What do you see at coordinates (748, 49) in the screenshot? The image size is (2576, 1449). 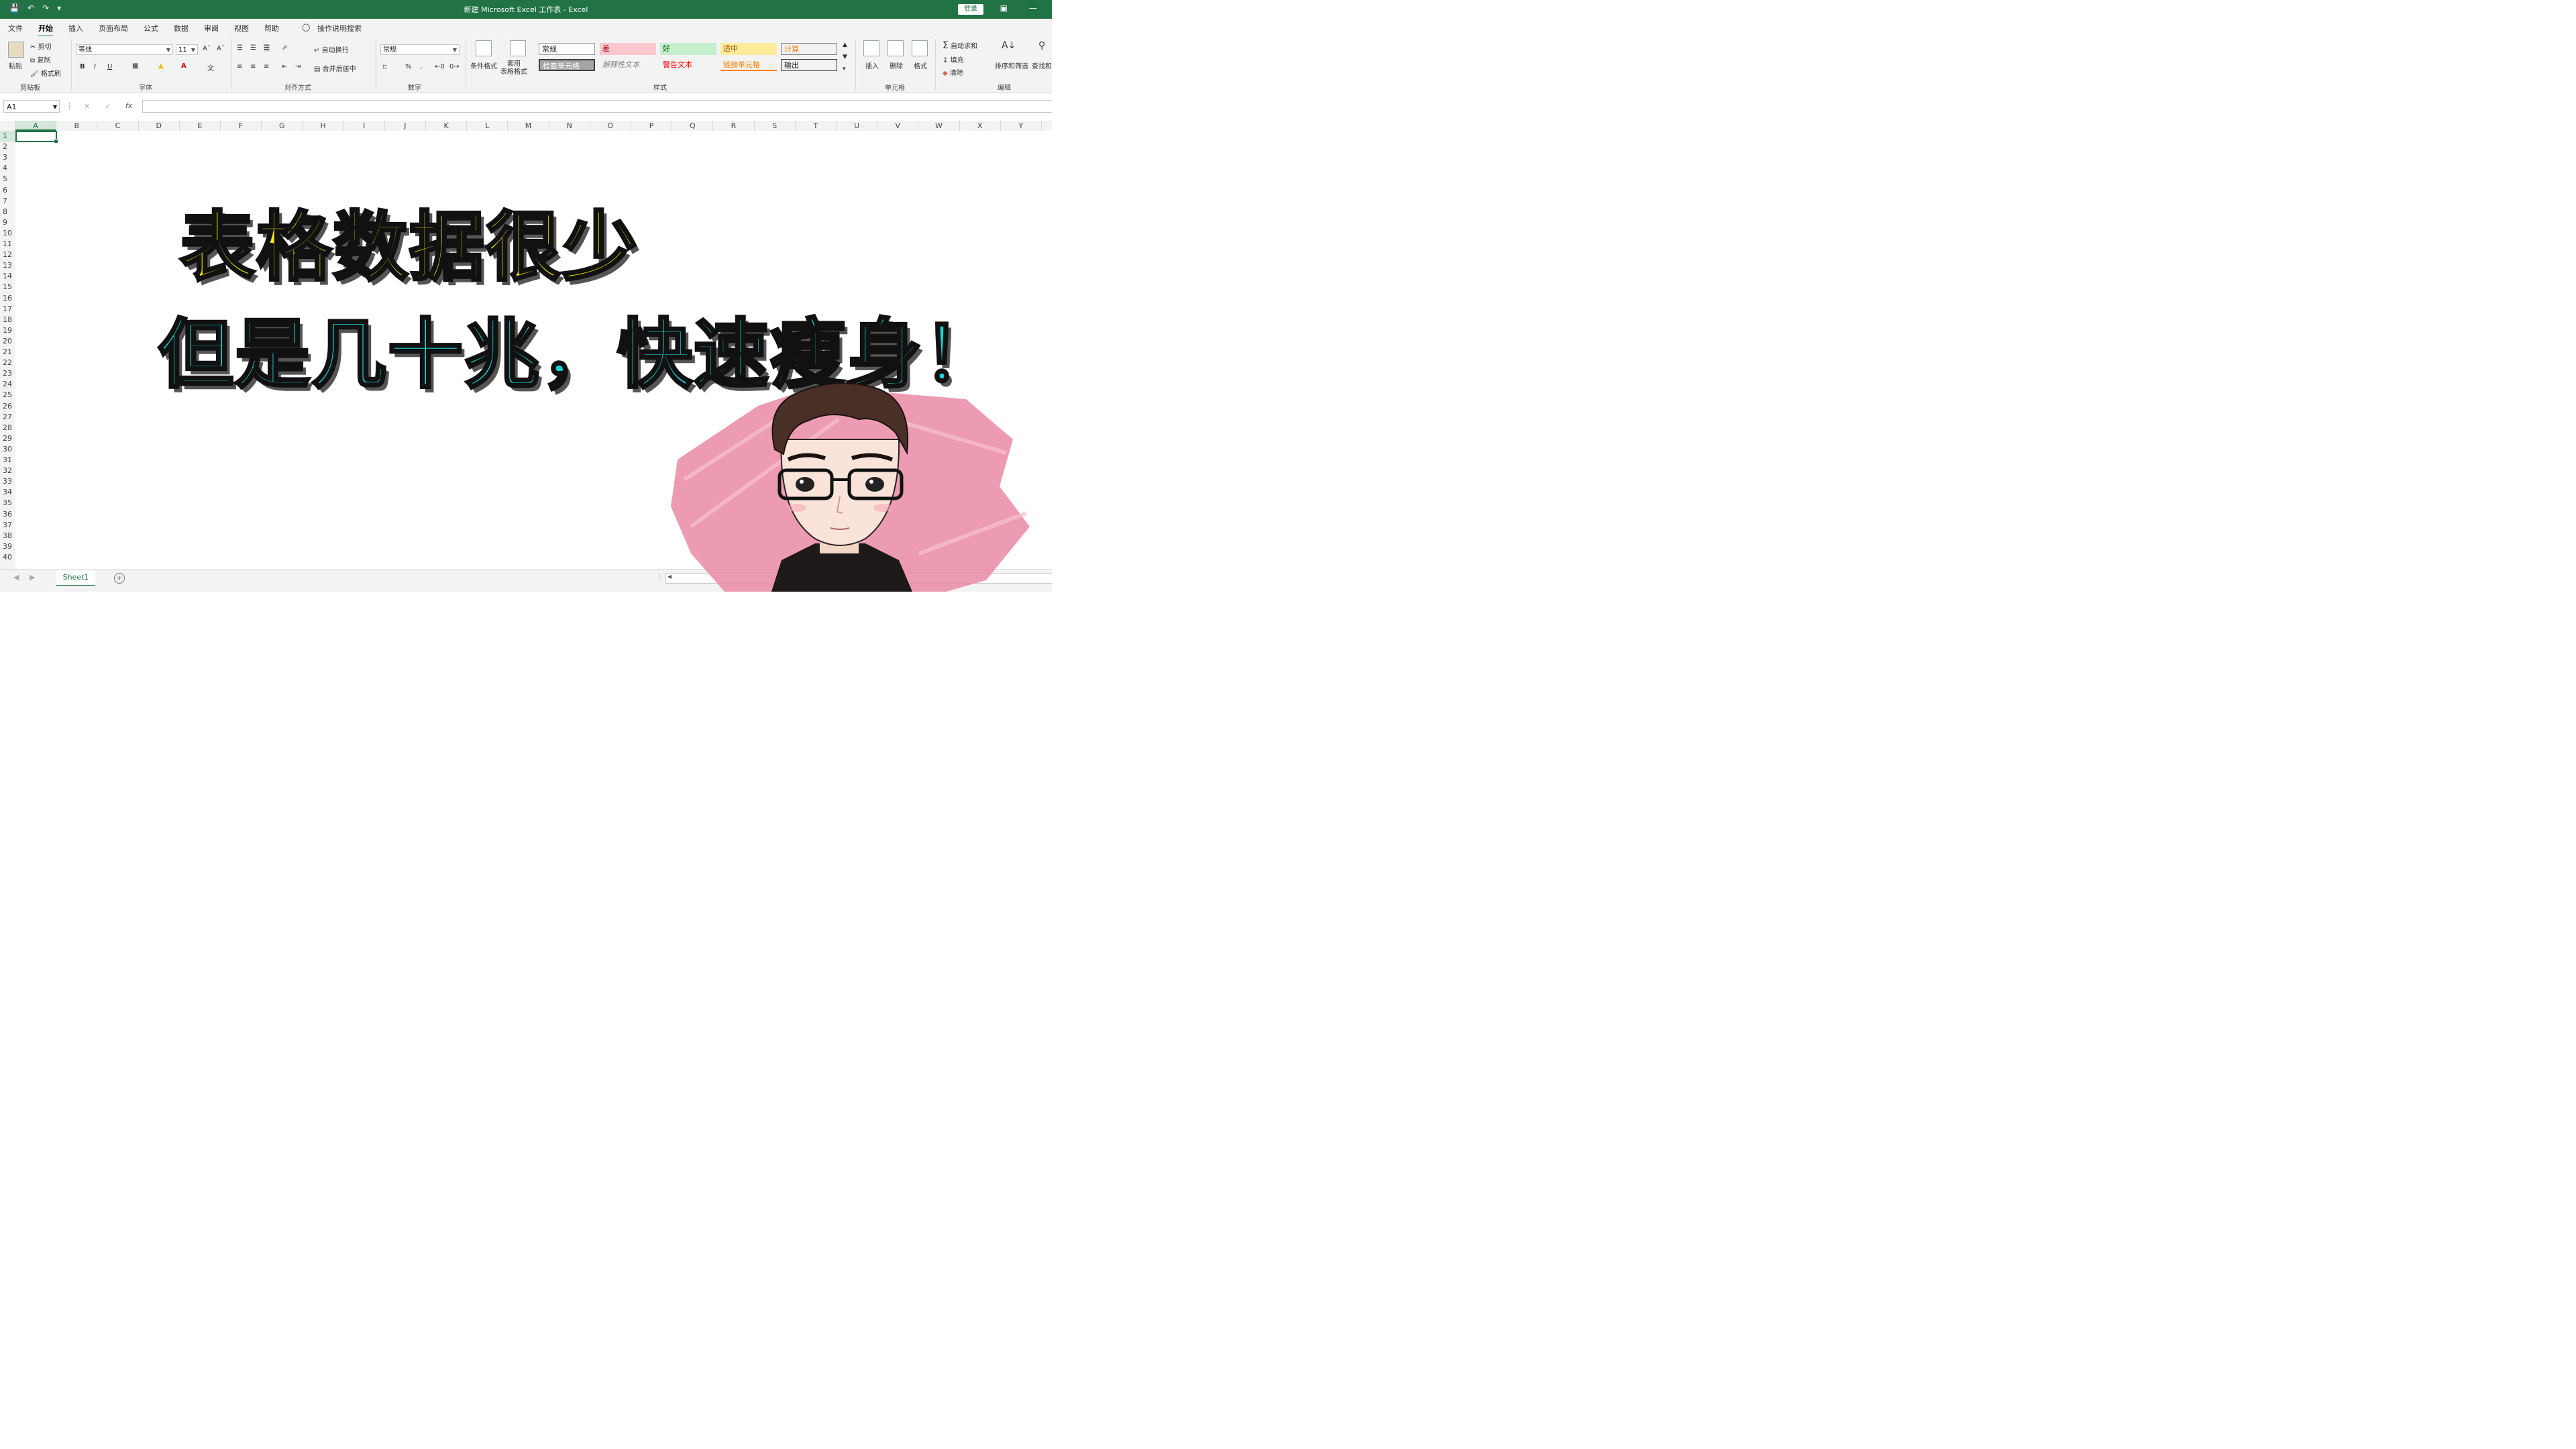 I see `style-neutral: 适中` at bounding box center [748, 49].